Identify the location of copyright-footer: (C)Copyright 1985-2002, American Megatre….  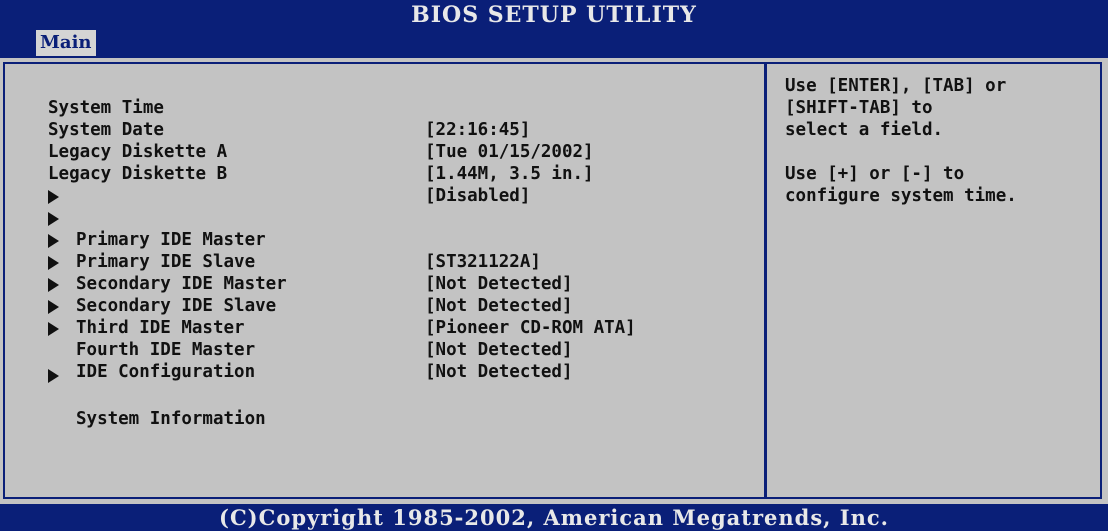
(554, 517).